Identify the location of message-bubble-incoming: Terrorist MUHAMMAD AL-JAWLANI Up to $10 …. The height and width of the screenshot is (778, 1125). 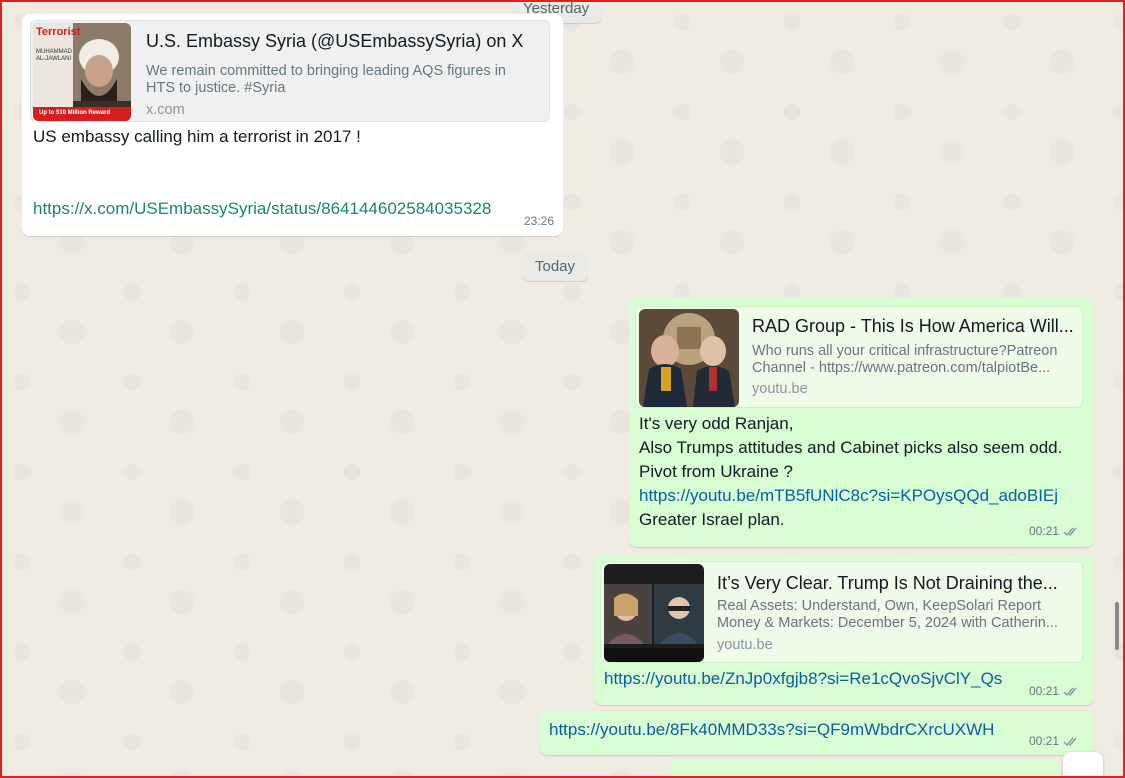
(292, 125).